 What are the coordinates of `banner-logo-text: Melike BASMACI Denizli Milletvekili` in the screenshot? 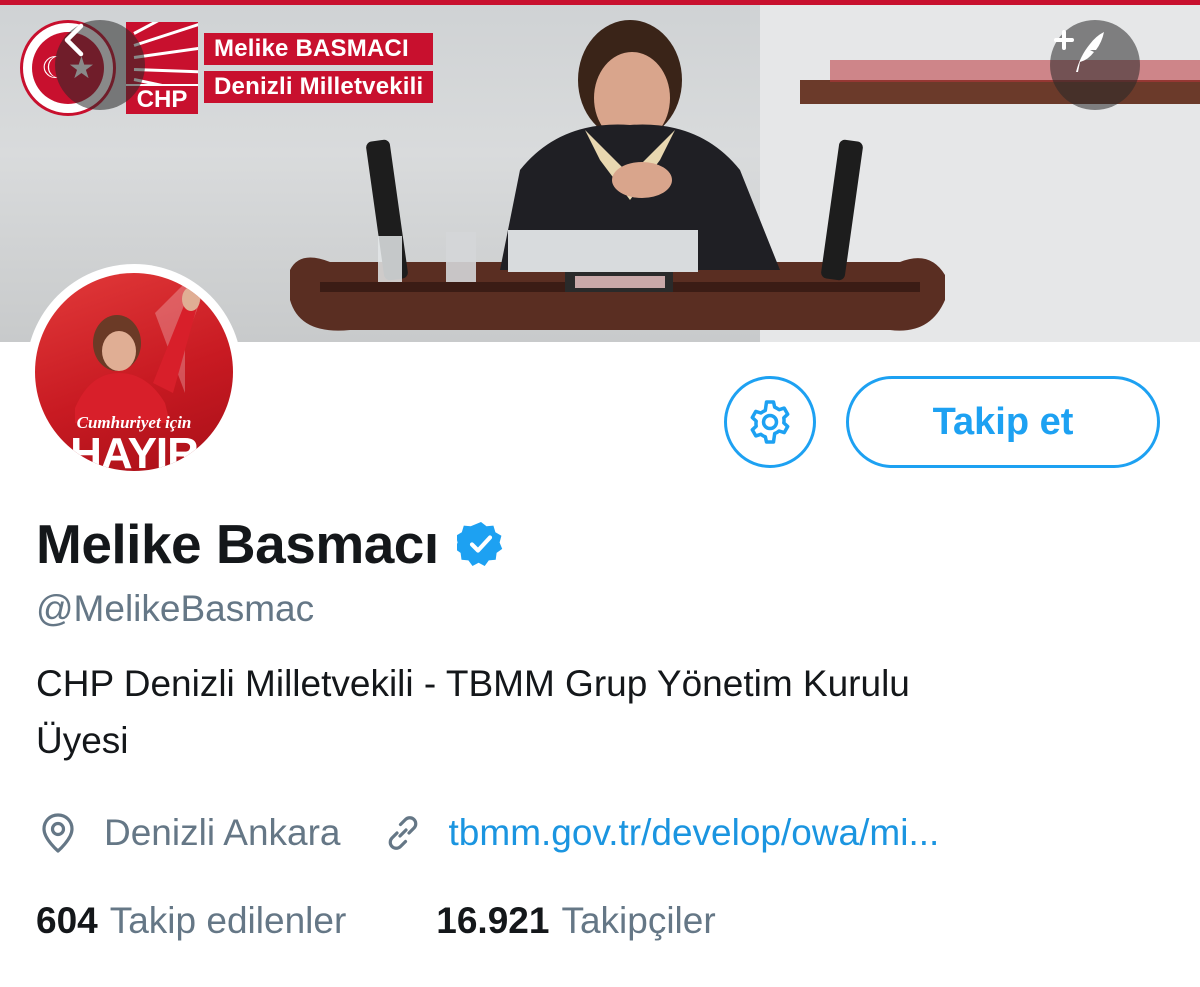 It's located at (319, 68).